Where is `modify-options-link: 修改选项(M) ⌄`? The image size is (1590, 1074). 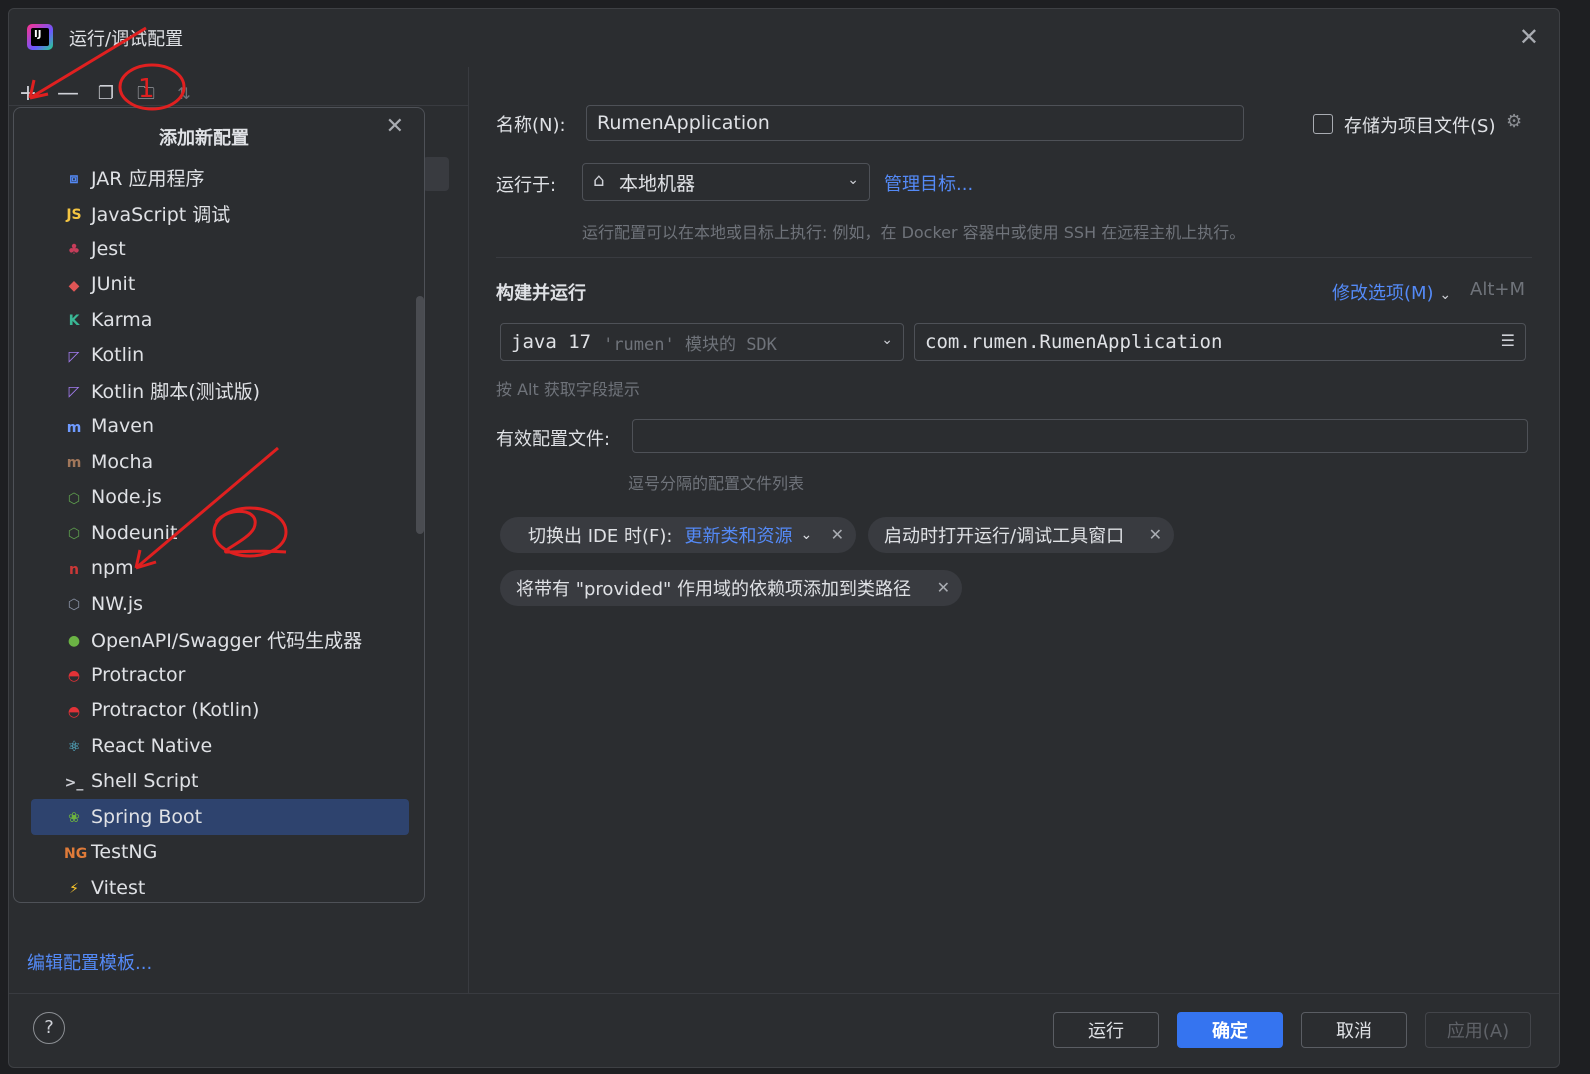
modify-options-link: 修改选项(M) ⌄ is located at coordinates (1391, 292).